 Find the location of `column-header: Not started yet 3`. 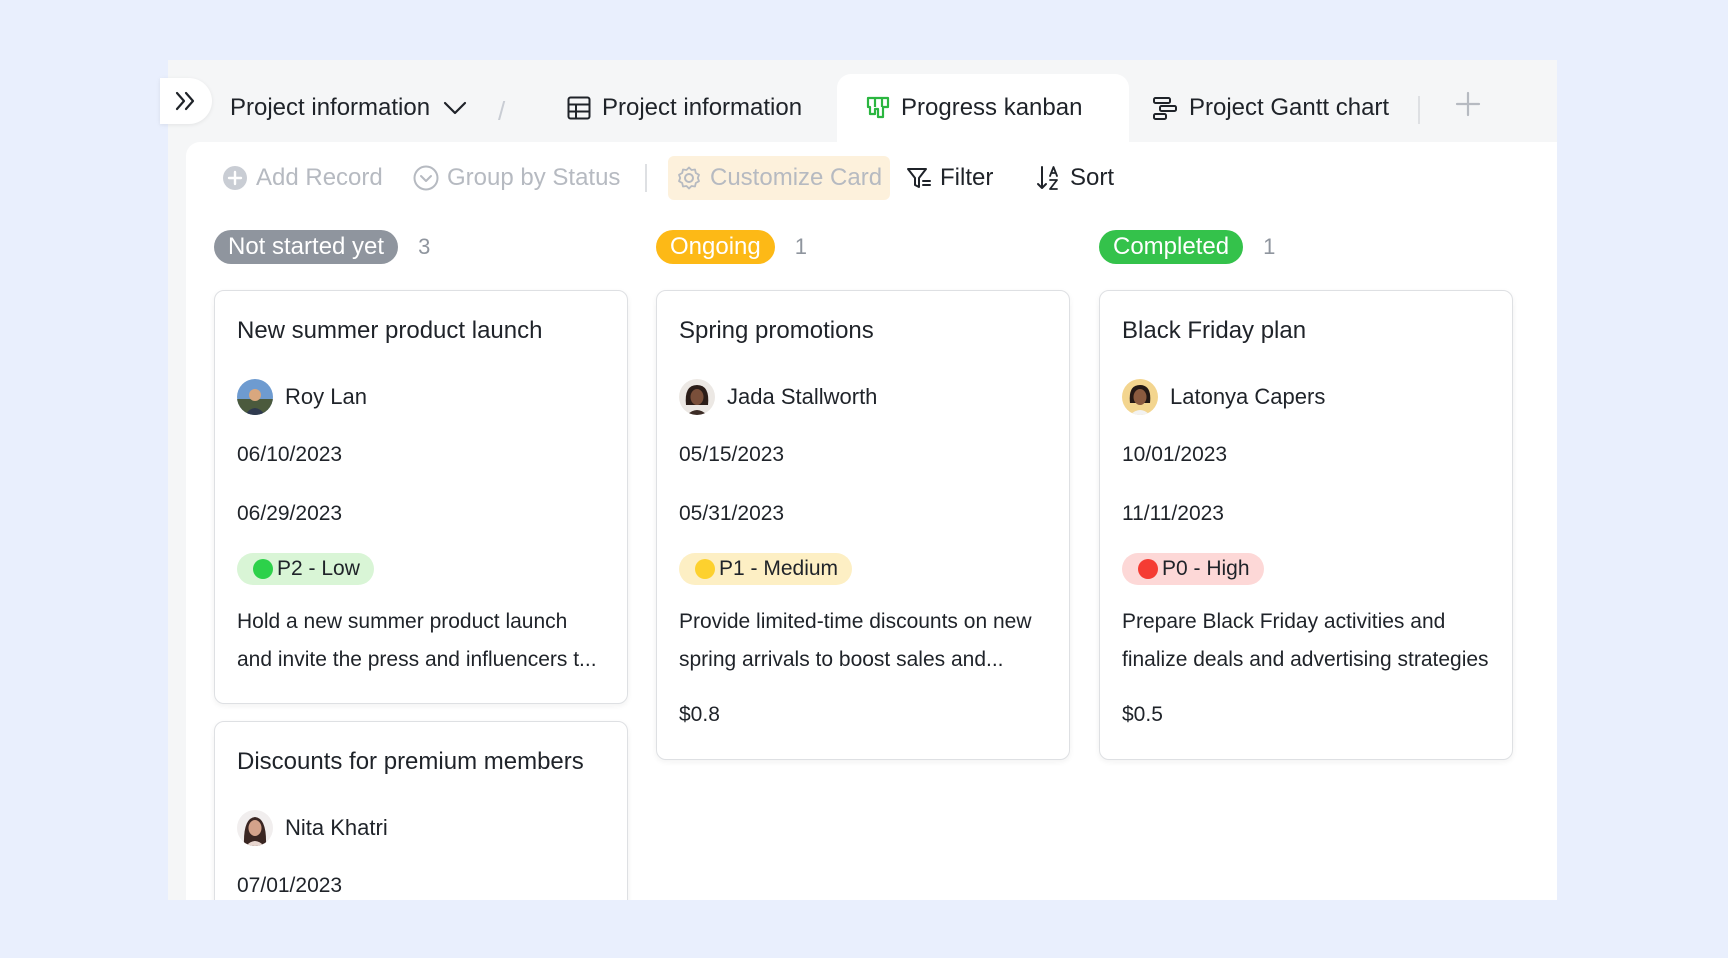

column-header: Not started yet 3 is located at coordinates (421, 247).